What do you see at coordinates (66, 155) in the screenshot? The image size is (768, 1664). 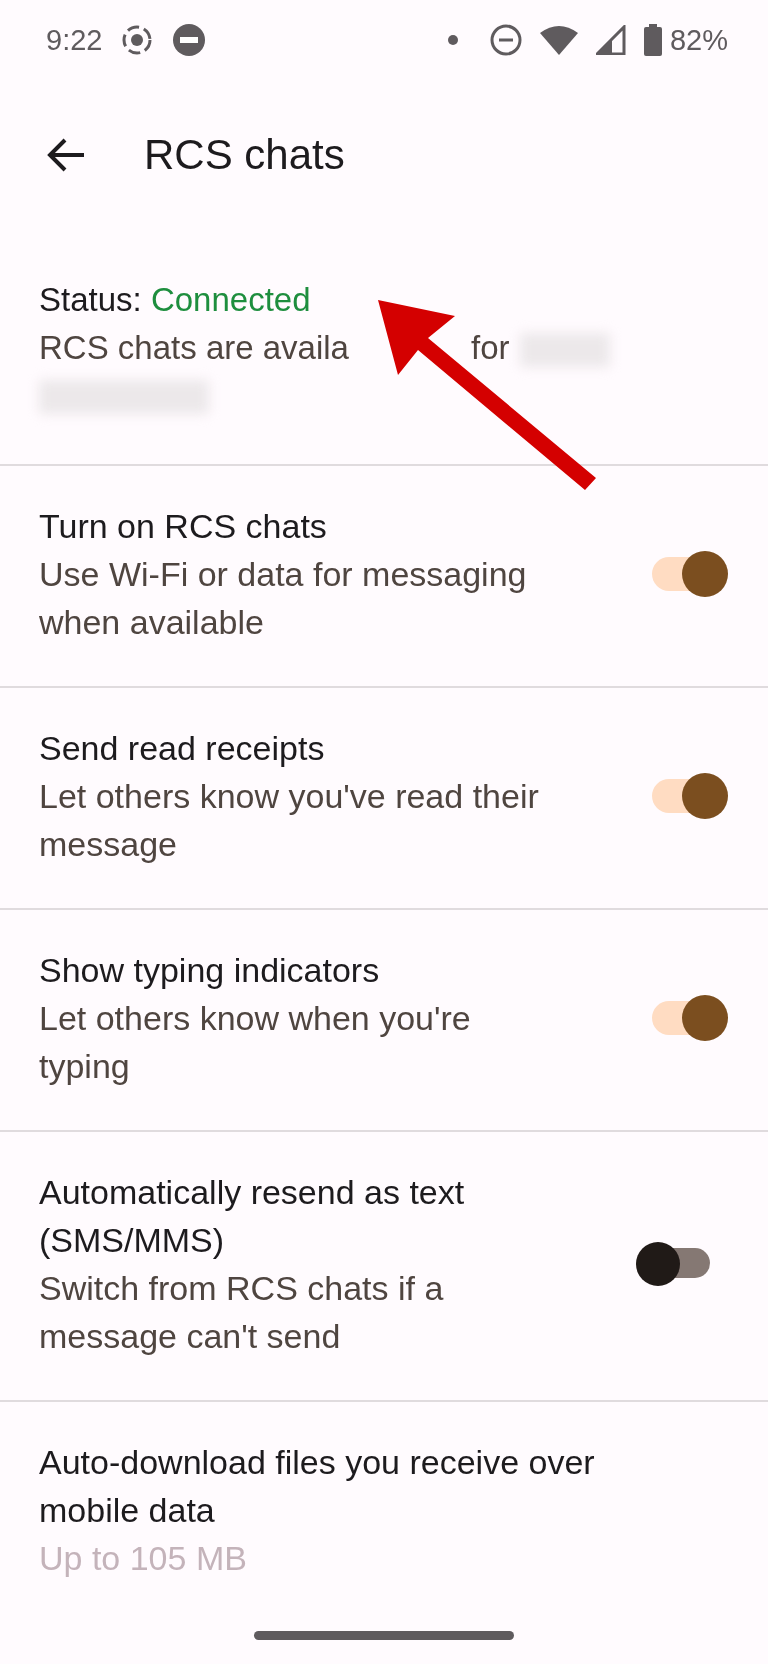 I see `back-arrow-icon` at bounding box center [66, 155].